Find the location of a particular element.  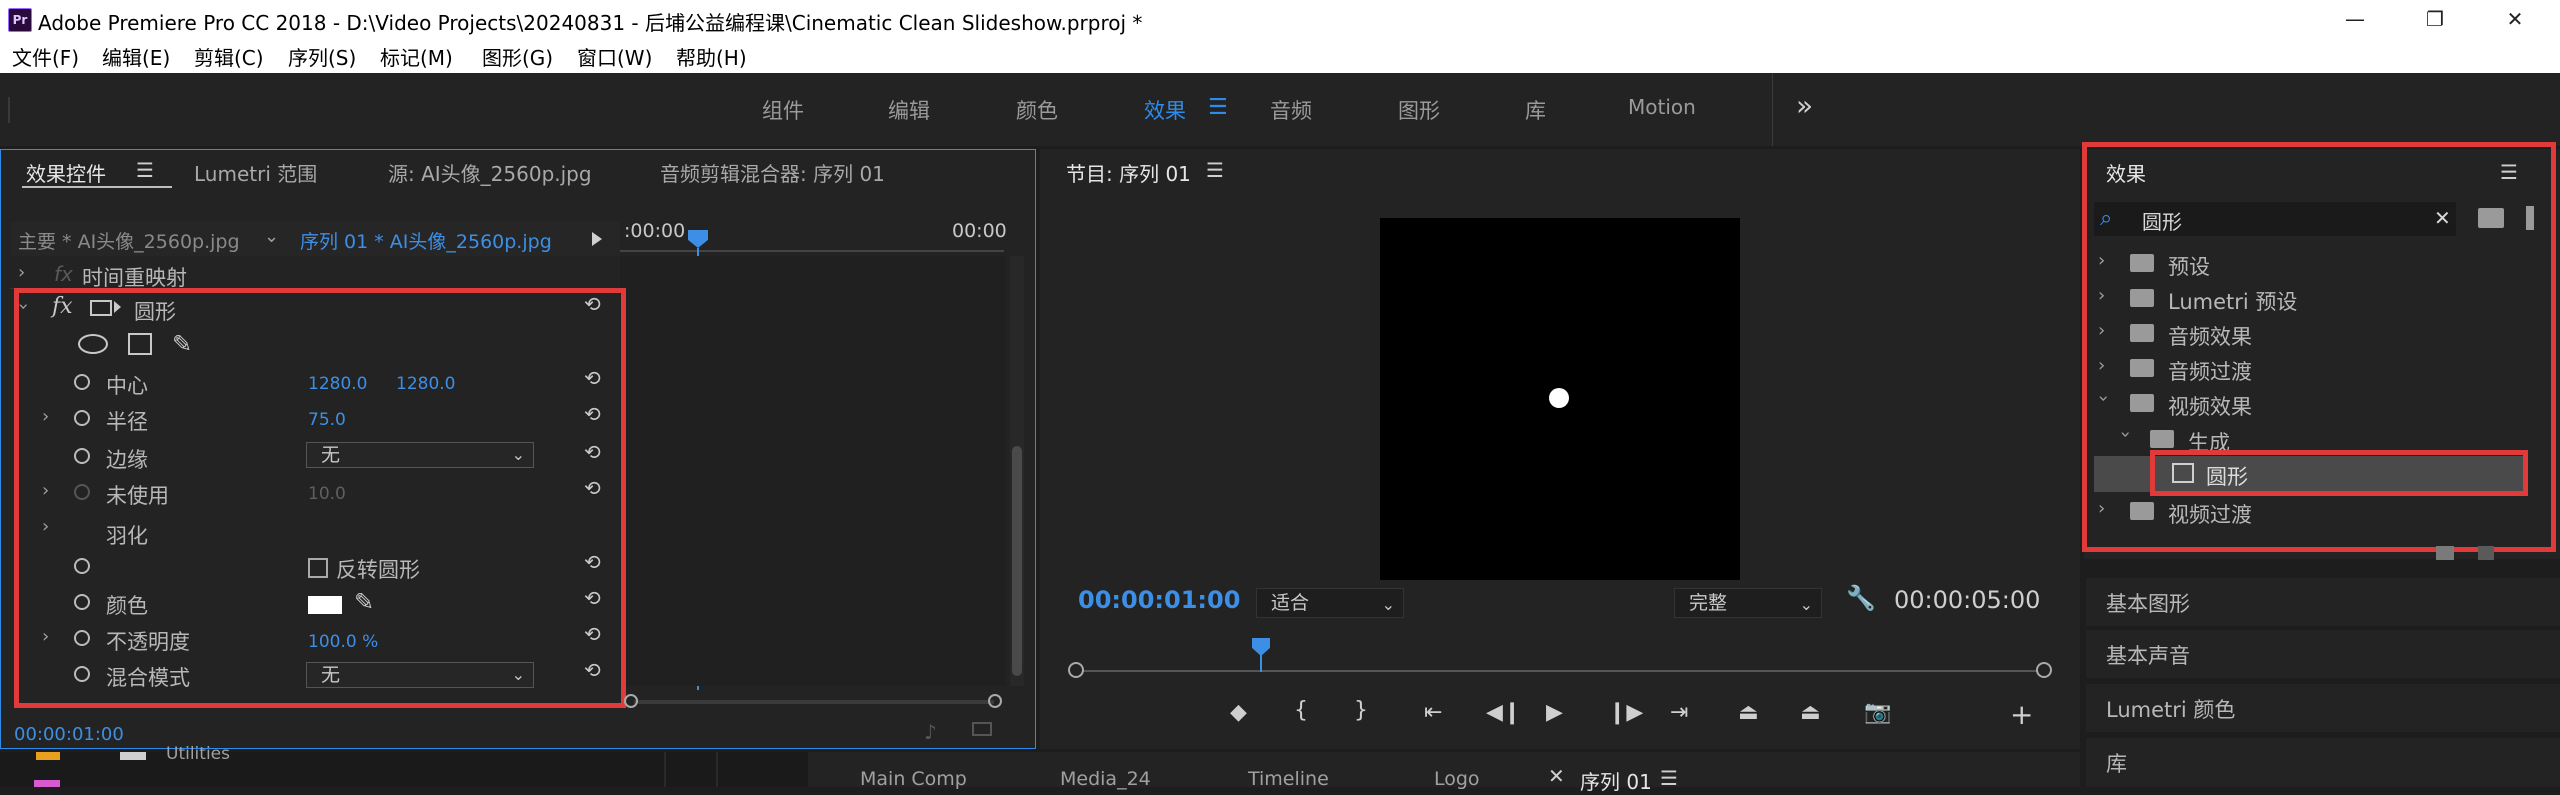

zoom-handle-right is located at coordinates (995, 701).